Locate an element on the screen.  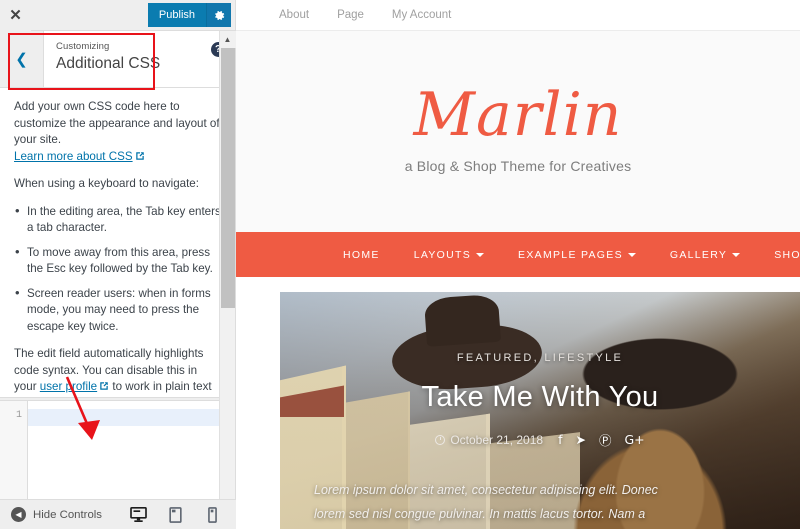
publish-button: Publish is located at coordinates (176, 15).